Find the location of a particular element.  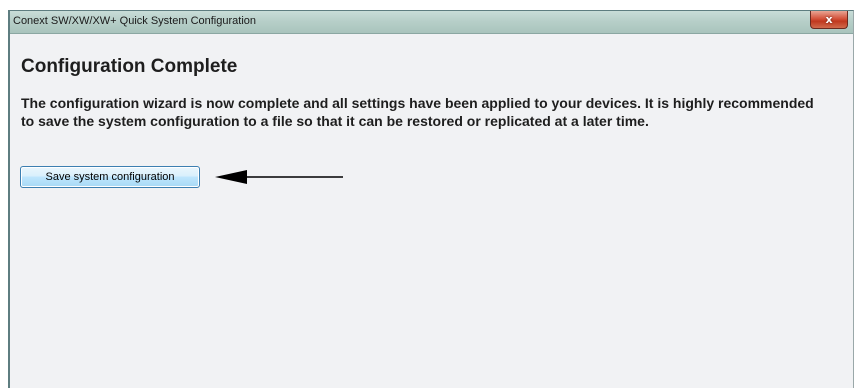

save-system-configuration-button: Save system configuration is located at coordinates (110, 177).